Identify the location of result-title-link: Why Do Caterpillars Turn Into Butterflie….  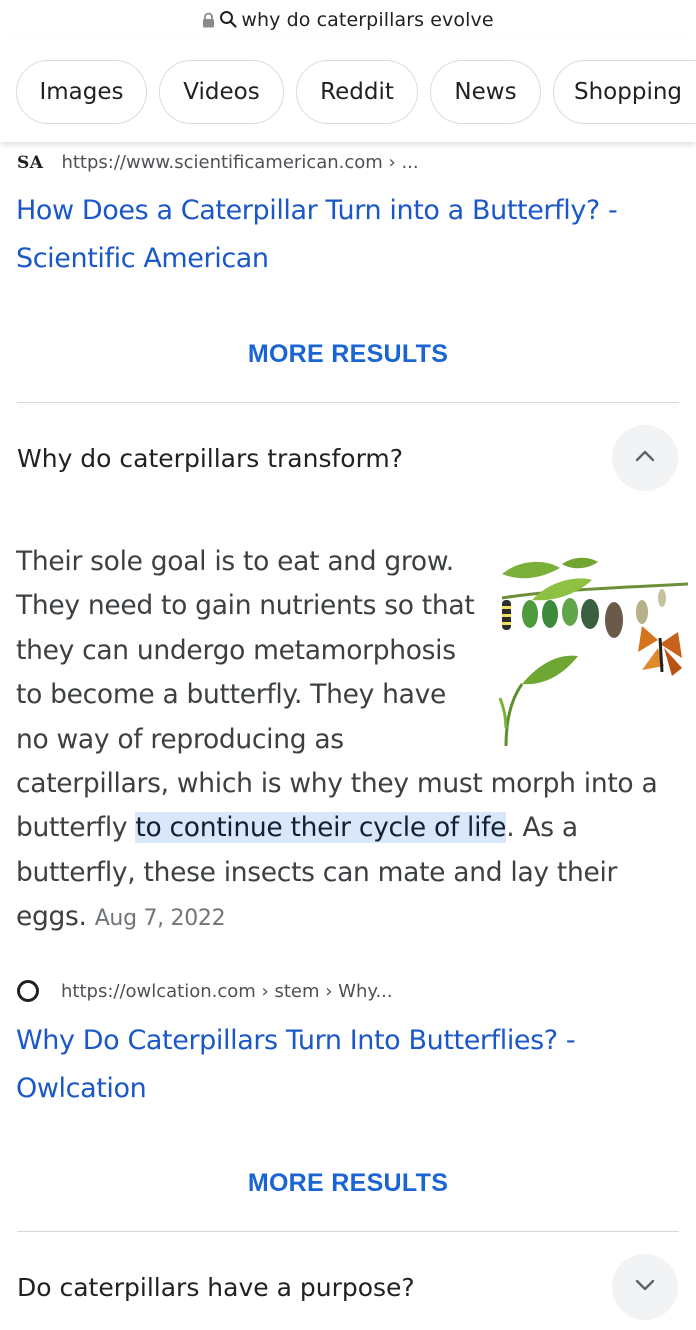
(336, 1065).